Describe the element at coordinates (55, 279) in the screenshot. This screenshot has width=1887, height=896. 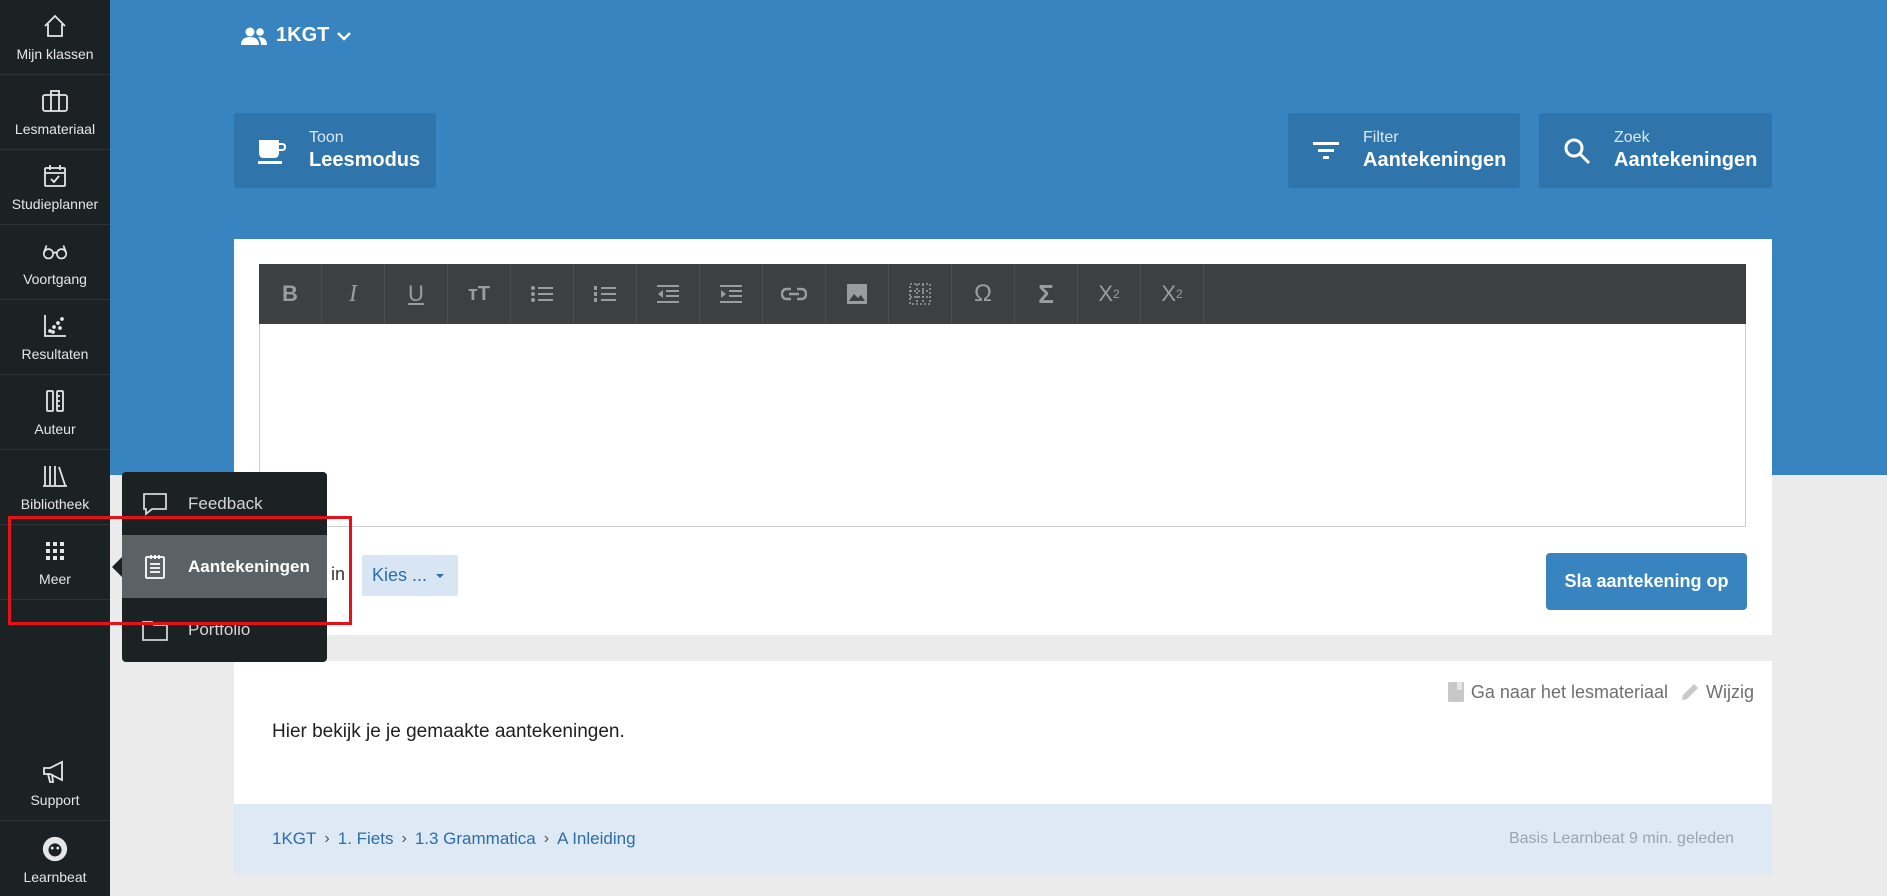
I see `sidebar-item-label: Voortgang` at that location.